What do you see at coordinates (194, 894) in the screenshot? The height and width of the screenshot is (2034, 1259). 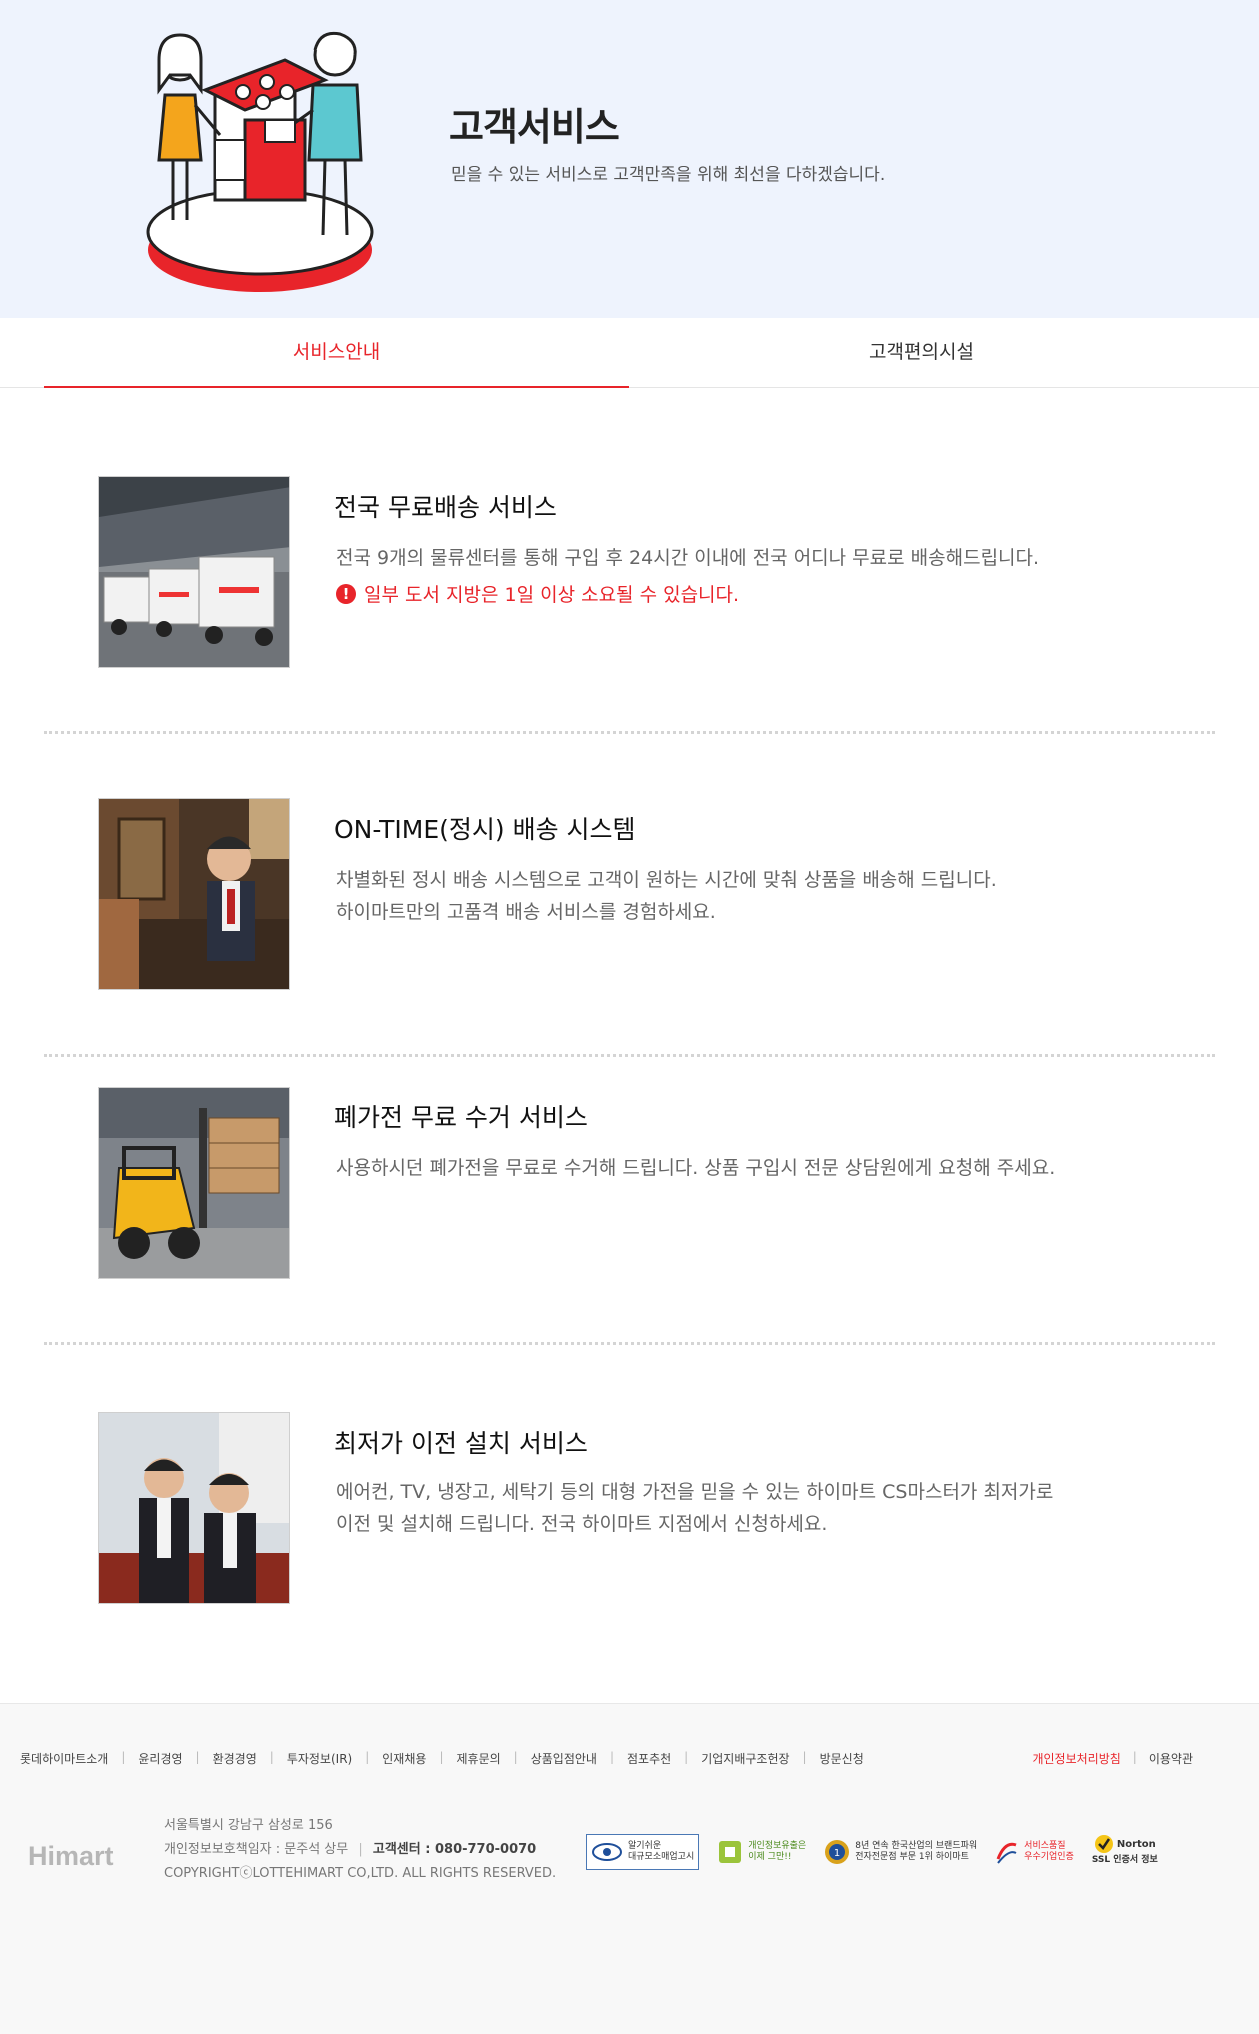 I see `delivery-staff-photo` at bounding box center [194, 894].